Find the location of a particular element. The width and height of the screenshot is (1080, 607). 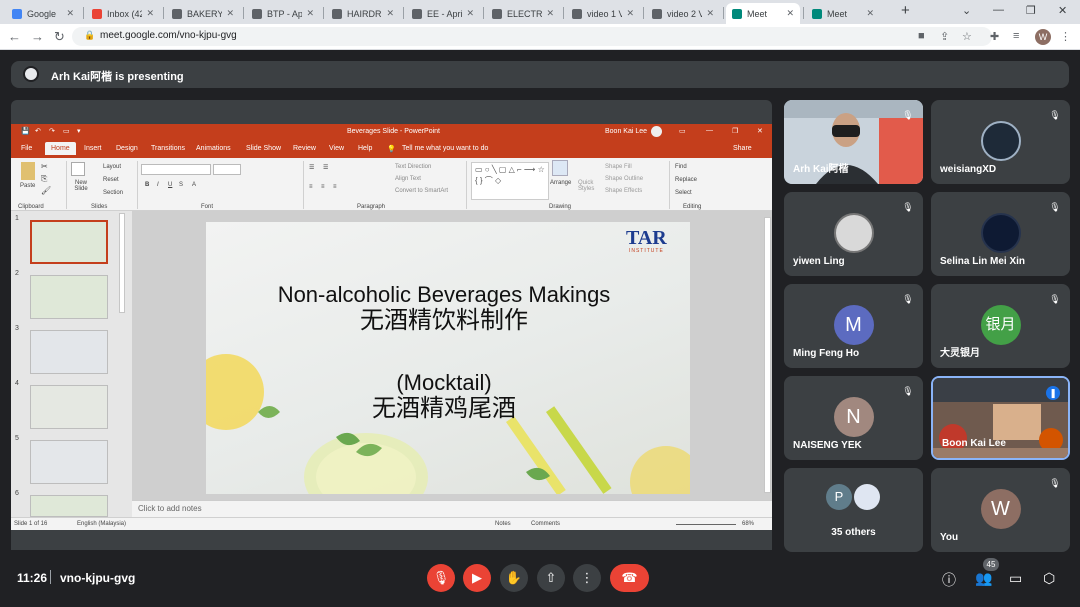

browser-tab: Inbox (42 ✕ is located at coordinates (123, 13).